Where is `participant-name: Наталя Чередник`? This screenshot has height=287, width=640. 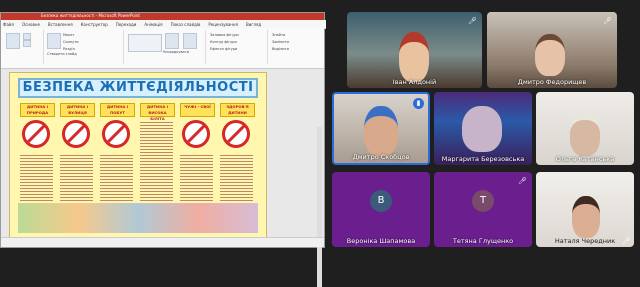 participant-name: Наталя Чередник is located at coordinates (585, 241).